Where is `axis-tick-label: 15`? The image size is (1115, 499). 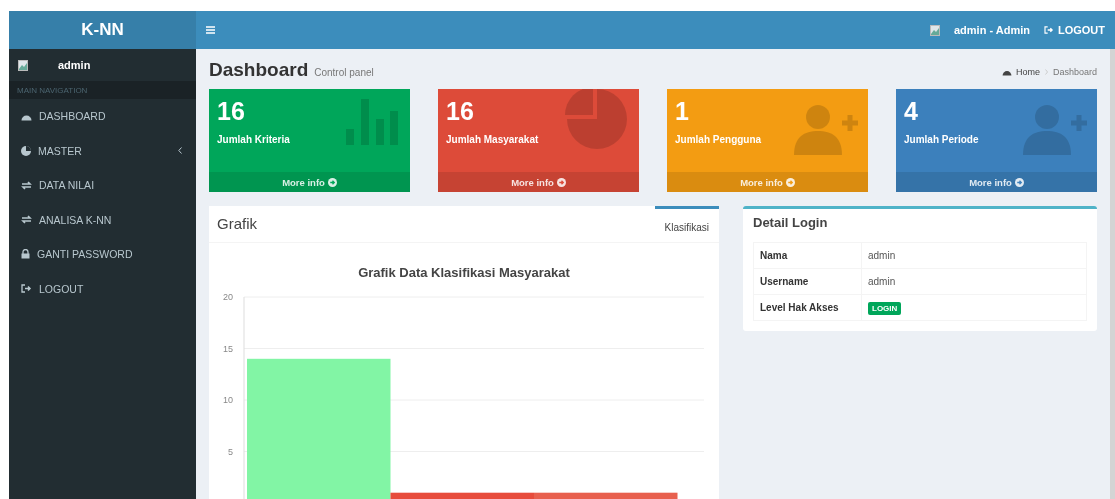 axis-tick-label: 15 is located at coordinates (228, 348).